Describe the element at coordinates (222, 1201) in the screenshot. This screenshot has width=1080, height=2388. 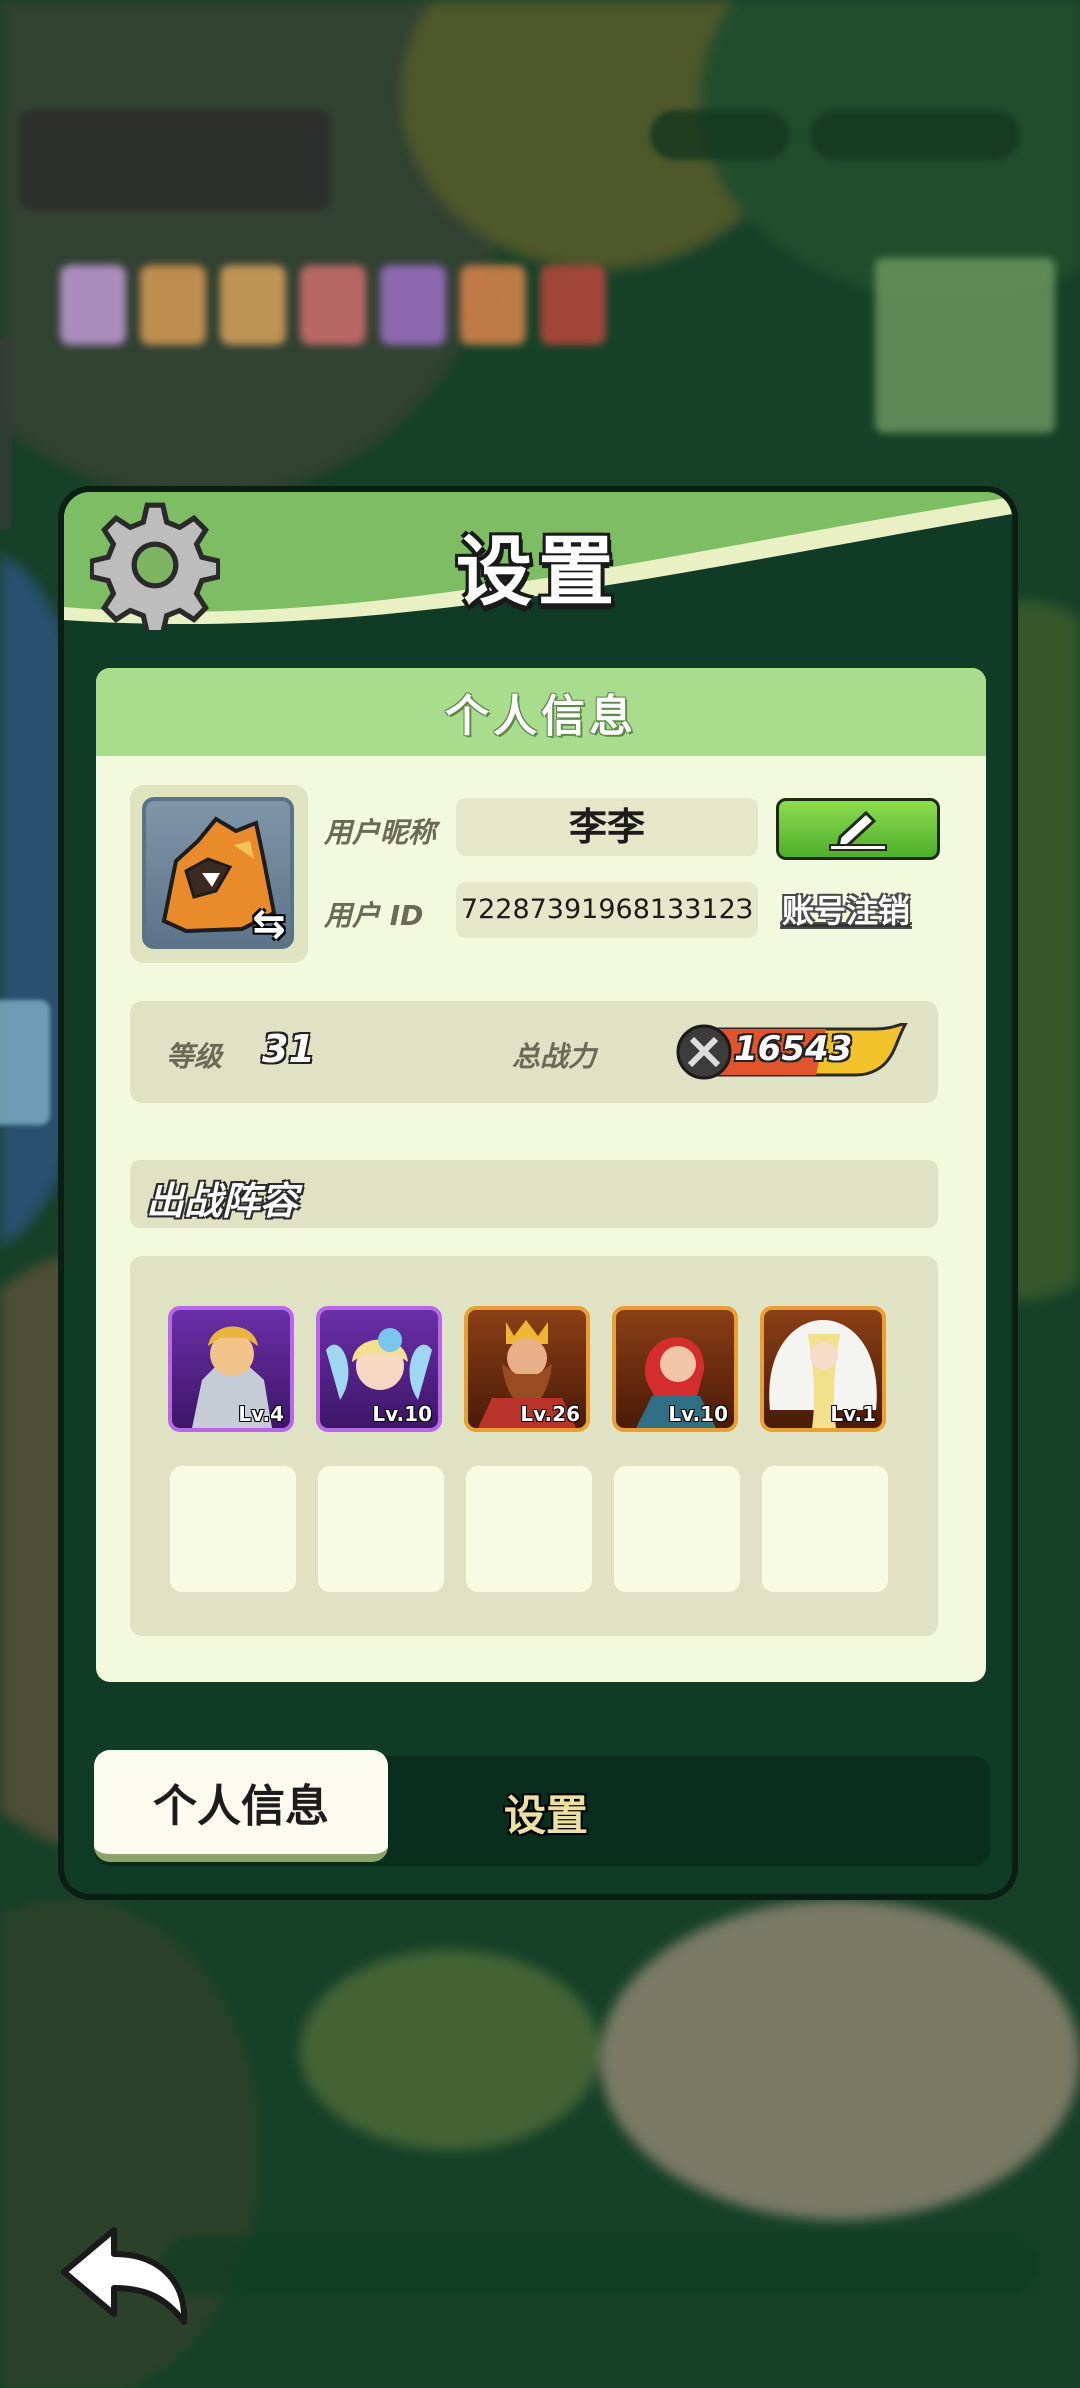
I see `lineup-title: 出战阵容` at that location.